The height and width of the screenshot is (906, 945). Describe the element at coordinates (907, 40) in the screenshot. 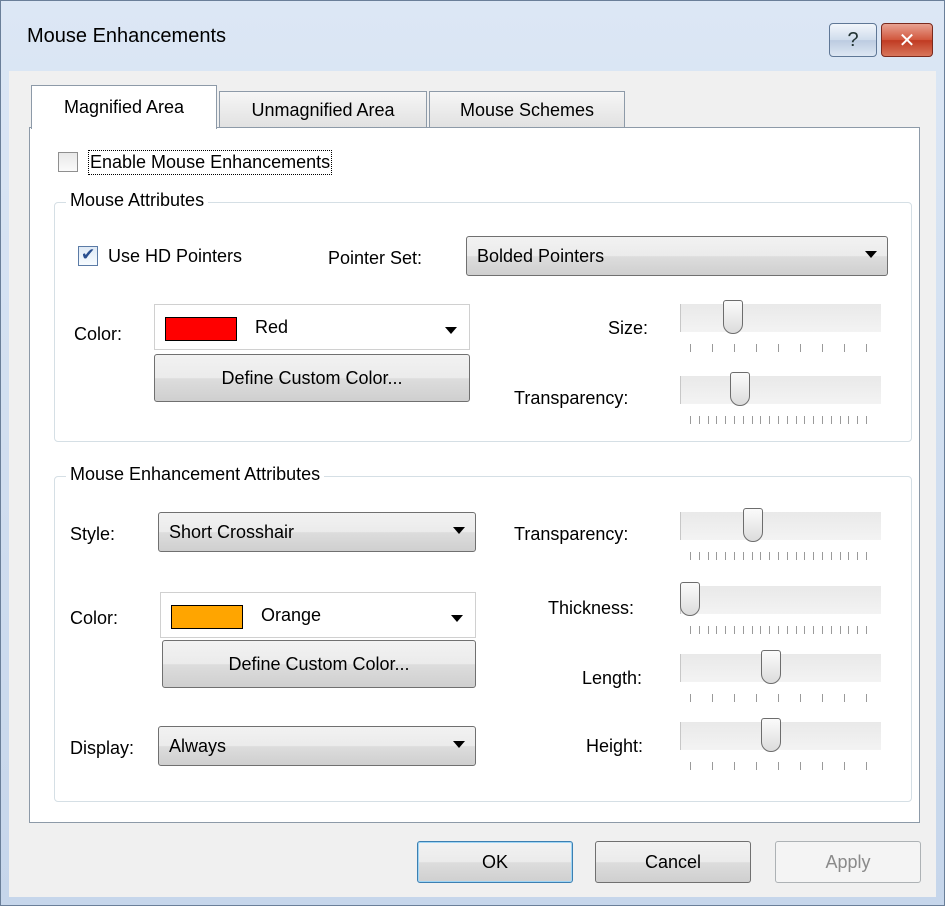

I see `close-button: ✕` at that location.